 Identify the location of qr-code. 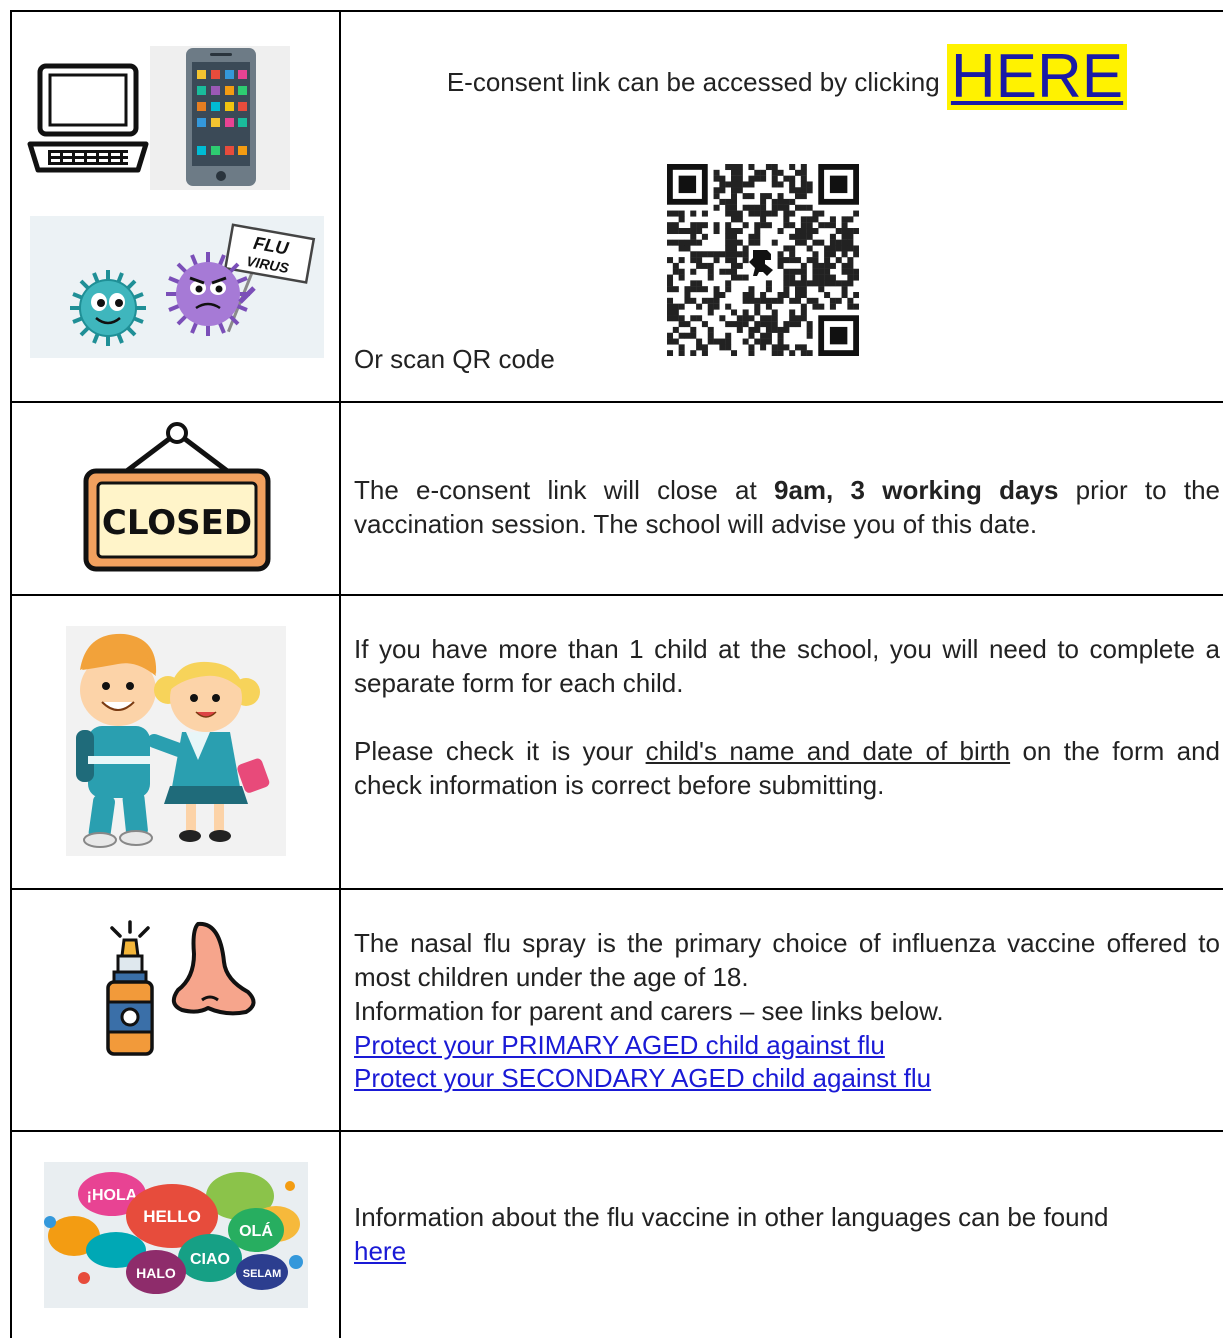
(763, 260).